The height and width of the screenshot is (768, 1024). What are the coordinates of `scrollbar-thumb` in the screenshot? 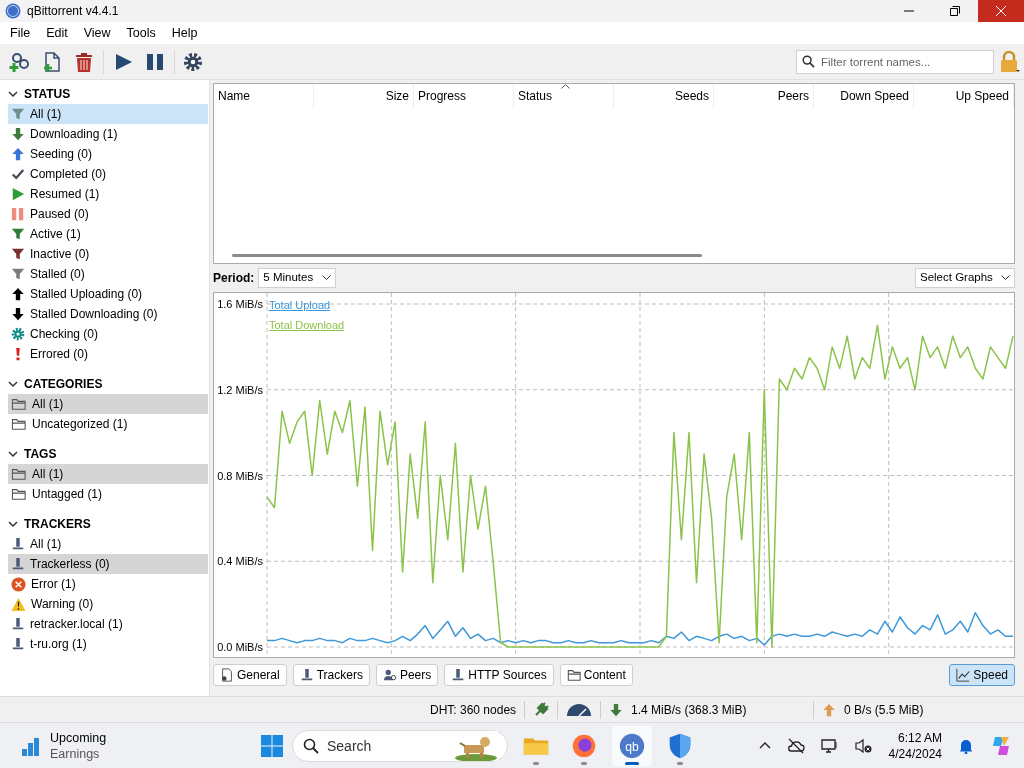 It's located at (467, 255).